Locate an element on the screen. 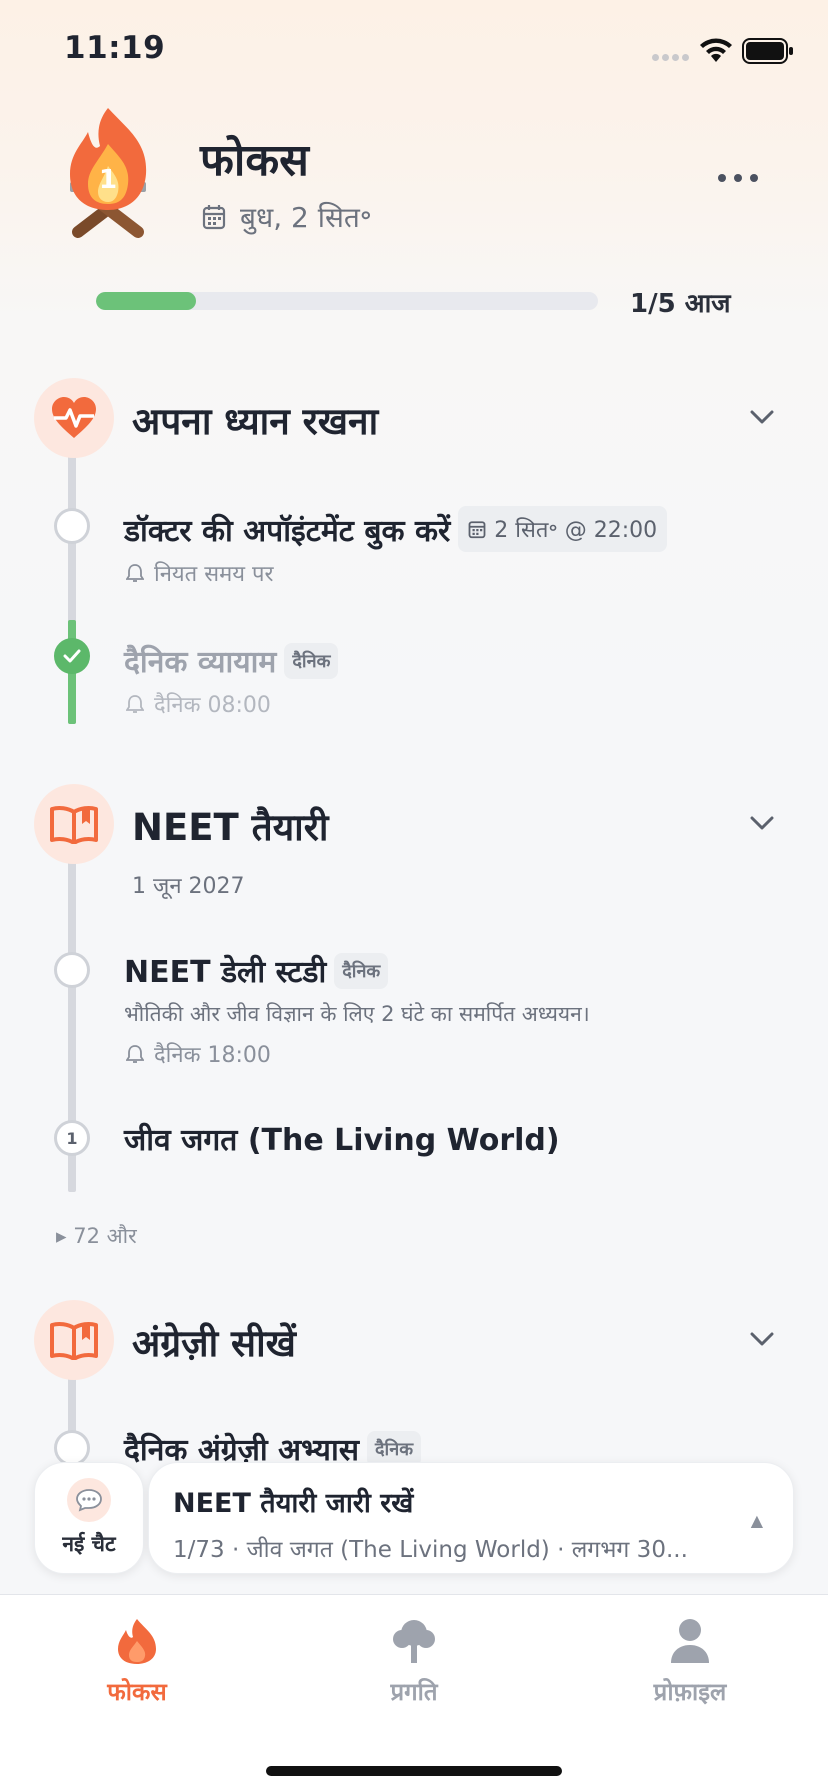  goal-deadline: 1 जून 2027 is located at coordinates (188, 886).